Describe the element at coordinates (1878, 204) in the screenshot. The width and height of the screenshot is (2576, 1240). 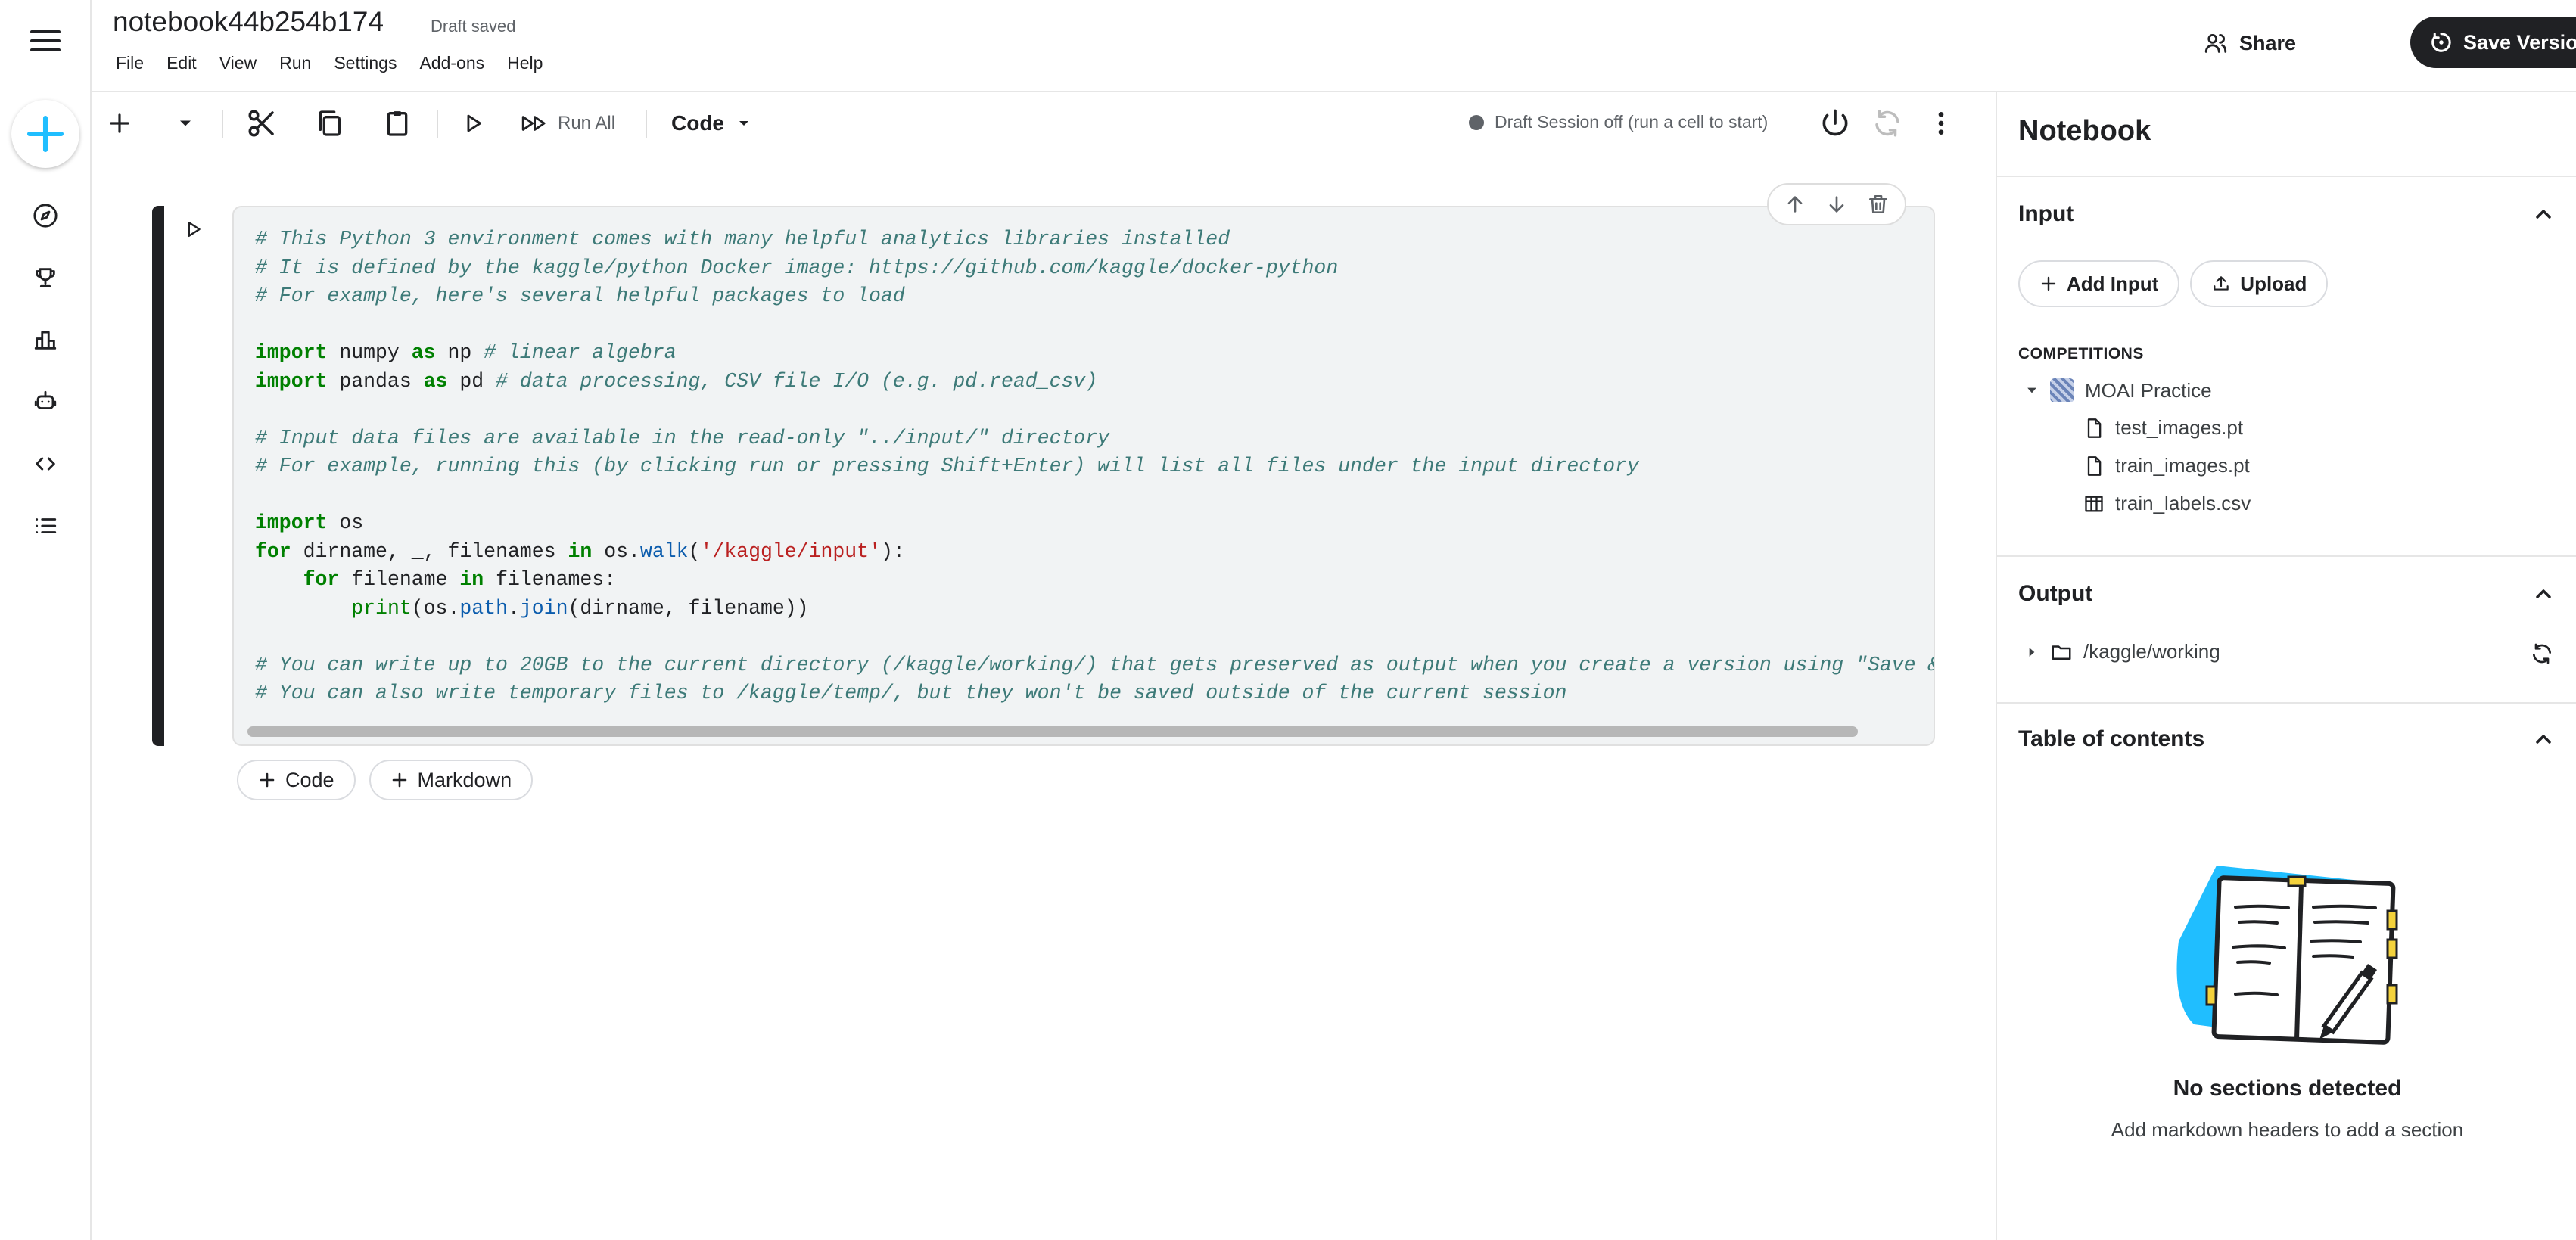
I see `delete-icon` at that location.